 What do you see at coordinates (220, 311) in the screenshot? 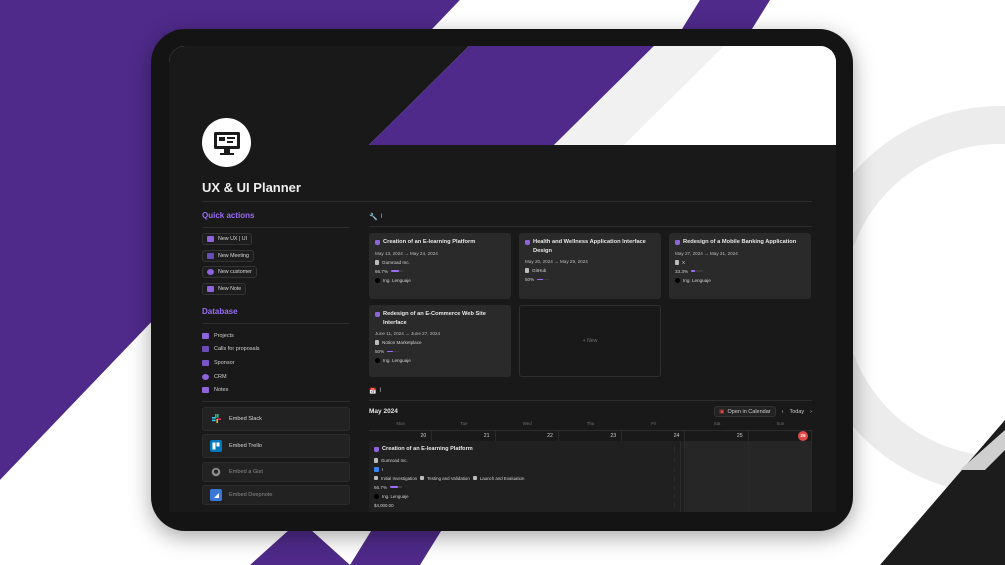
I see `database-heading: Database` at bounding box center [220, 311].